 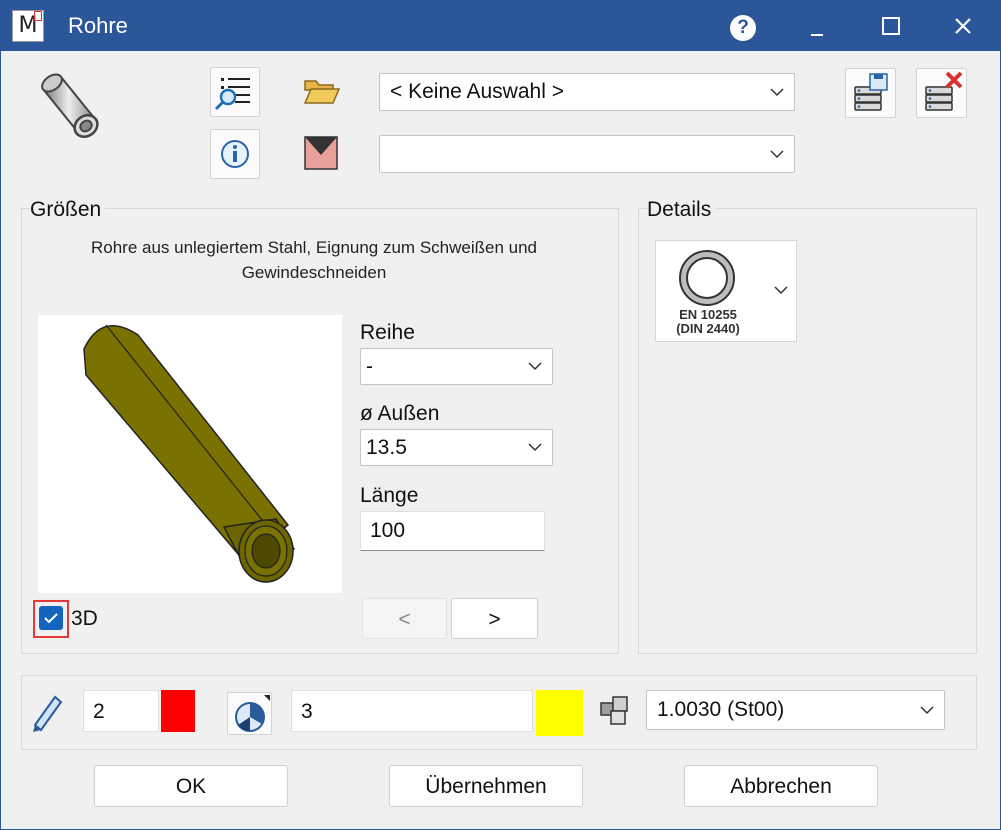 I want to click on material-icon, so click(x=614, y=710).